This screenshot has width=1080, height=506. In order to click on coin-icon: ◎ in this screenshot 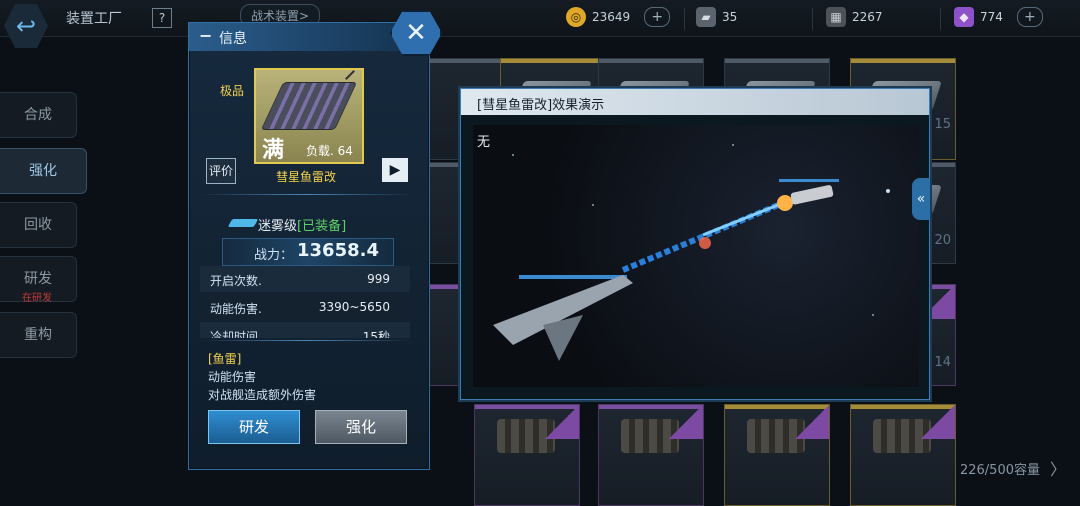, I will do `click(576, 17)`.